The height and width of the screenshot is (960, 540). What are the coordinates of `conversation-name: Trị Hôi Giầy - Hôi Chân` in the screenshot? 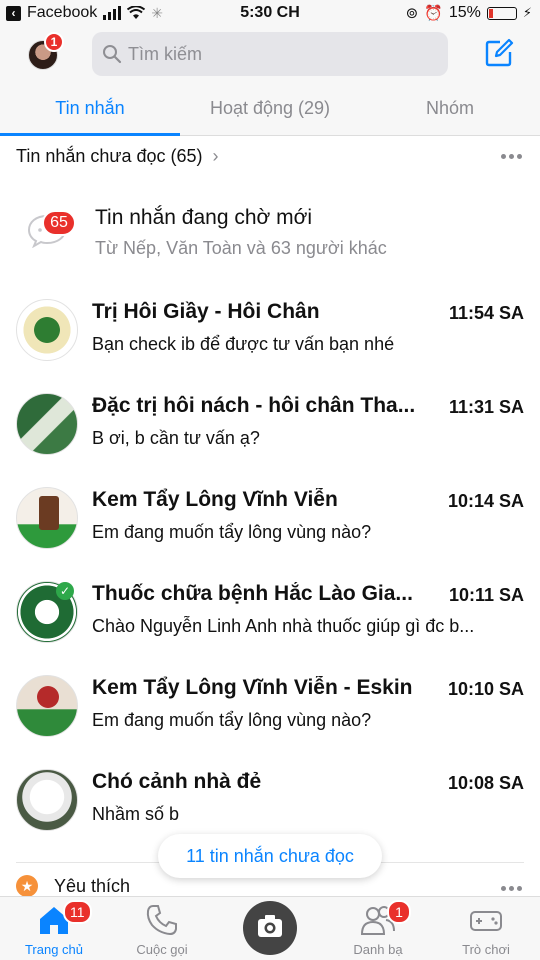 It's located at (206, 311).